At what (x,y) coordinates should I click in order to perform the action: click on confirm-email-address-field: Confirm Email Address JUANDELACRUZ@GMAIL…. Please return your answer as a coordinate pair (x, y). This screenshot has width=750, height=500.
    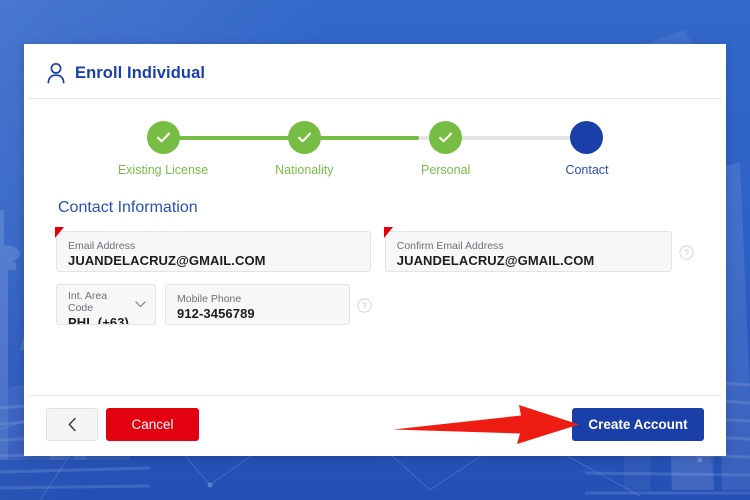
    Looking at the image, I should click on (527, 249).